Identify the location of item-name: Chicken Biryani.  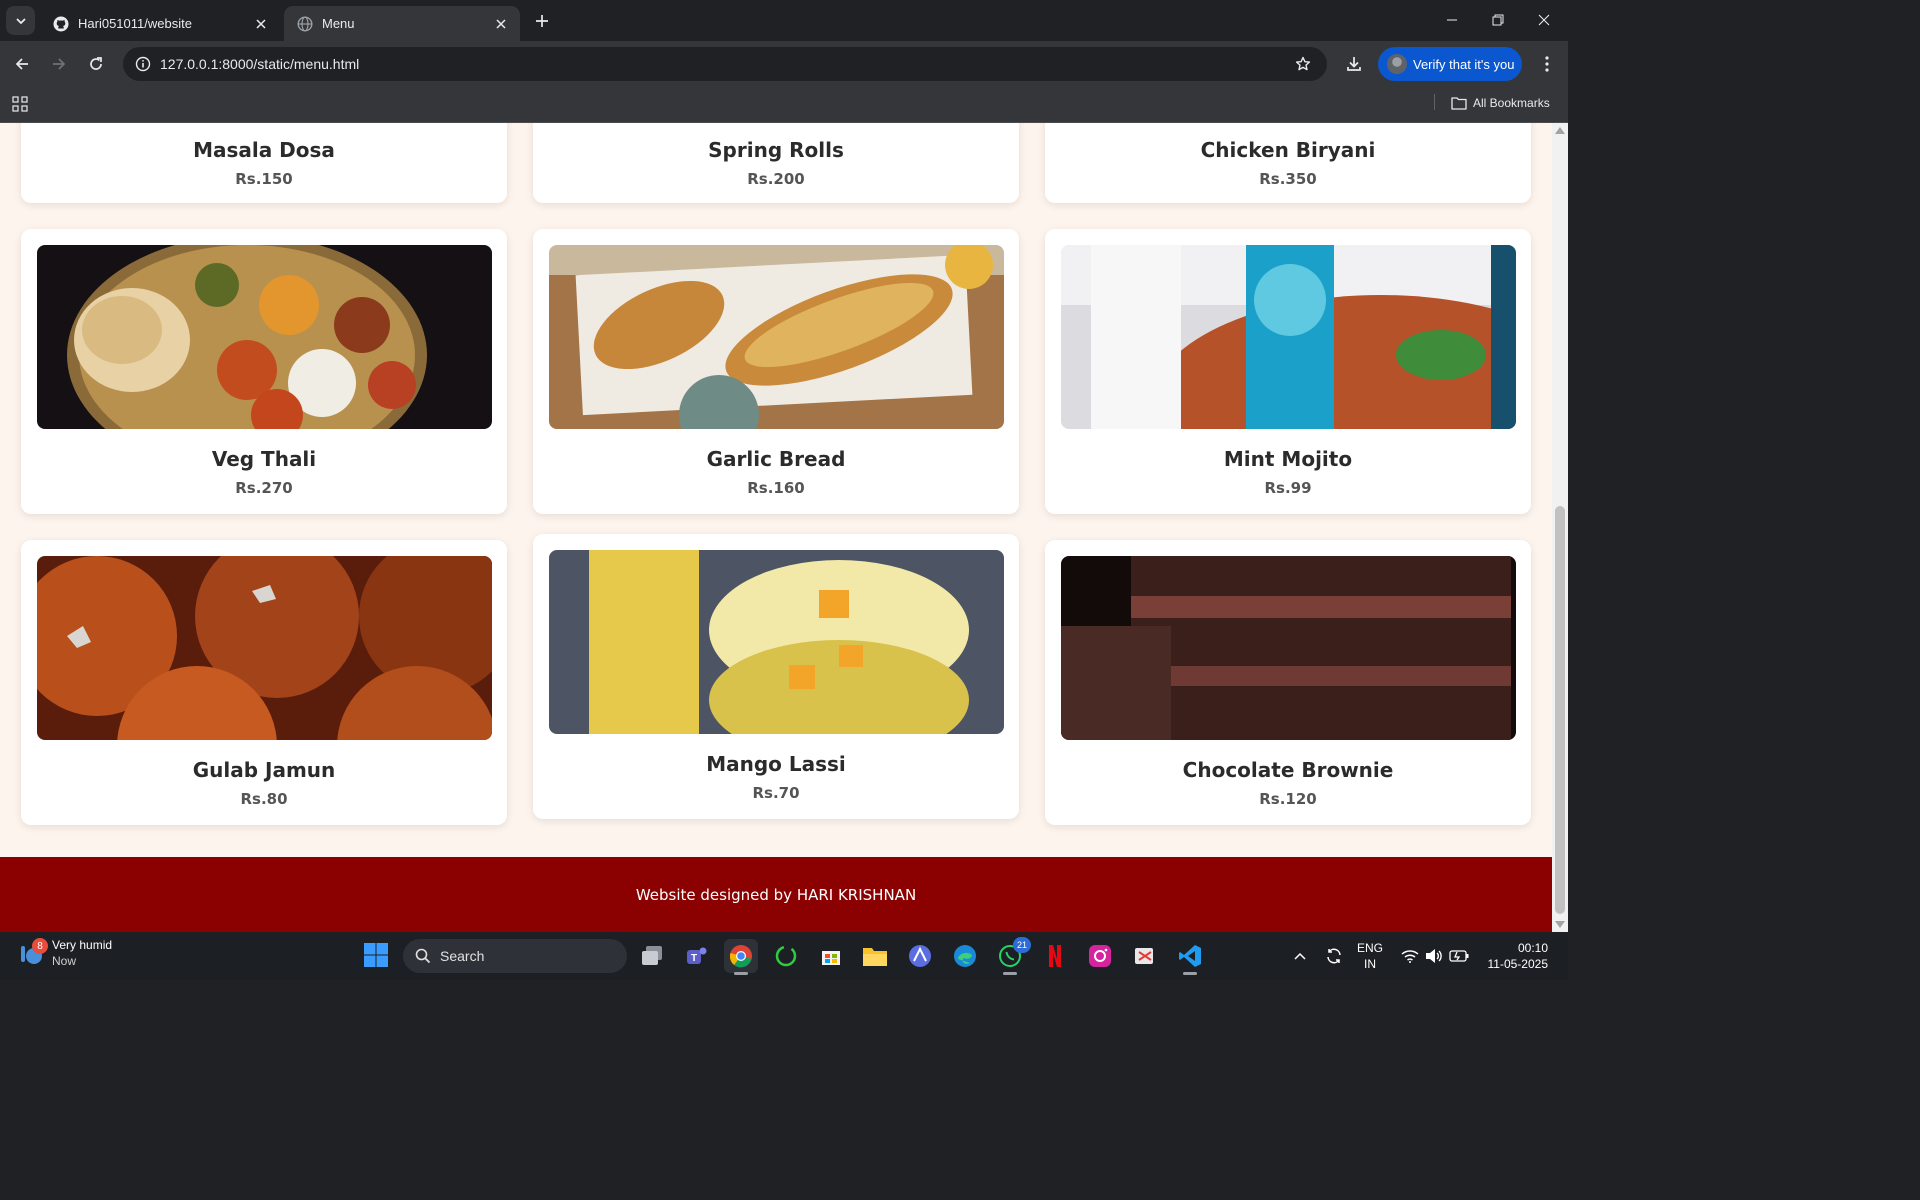
(1288, 150).